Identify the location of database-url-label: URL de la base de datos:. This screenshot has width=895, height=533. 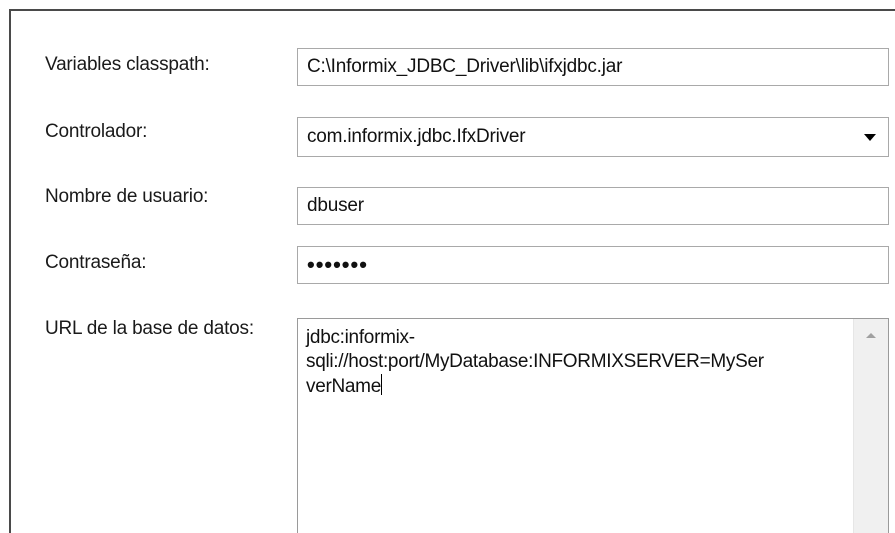
(149, 328).